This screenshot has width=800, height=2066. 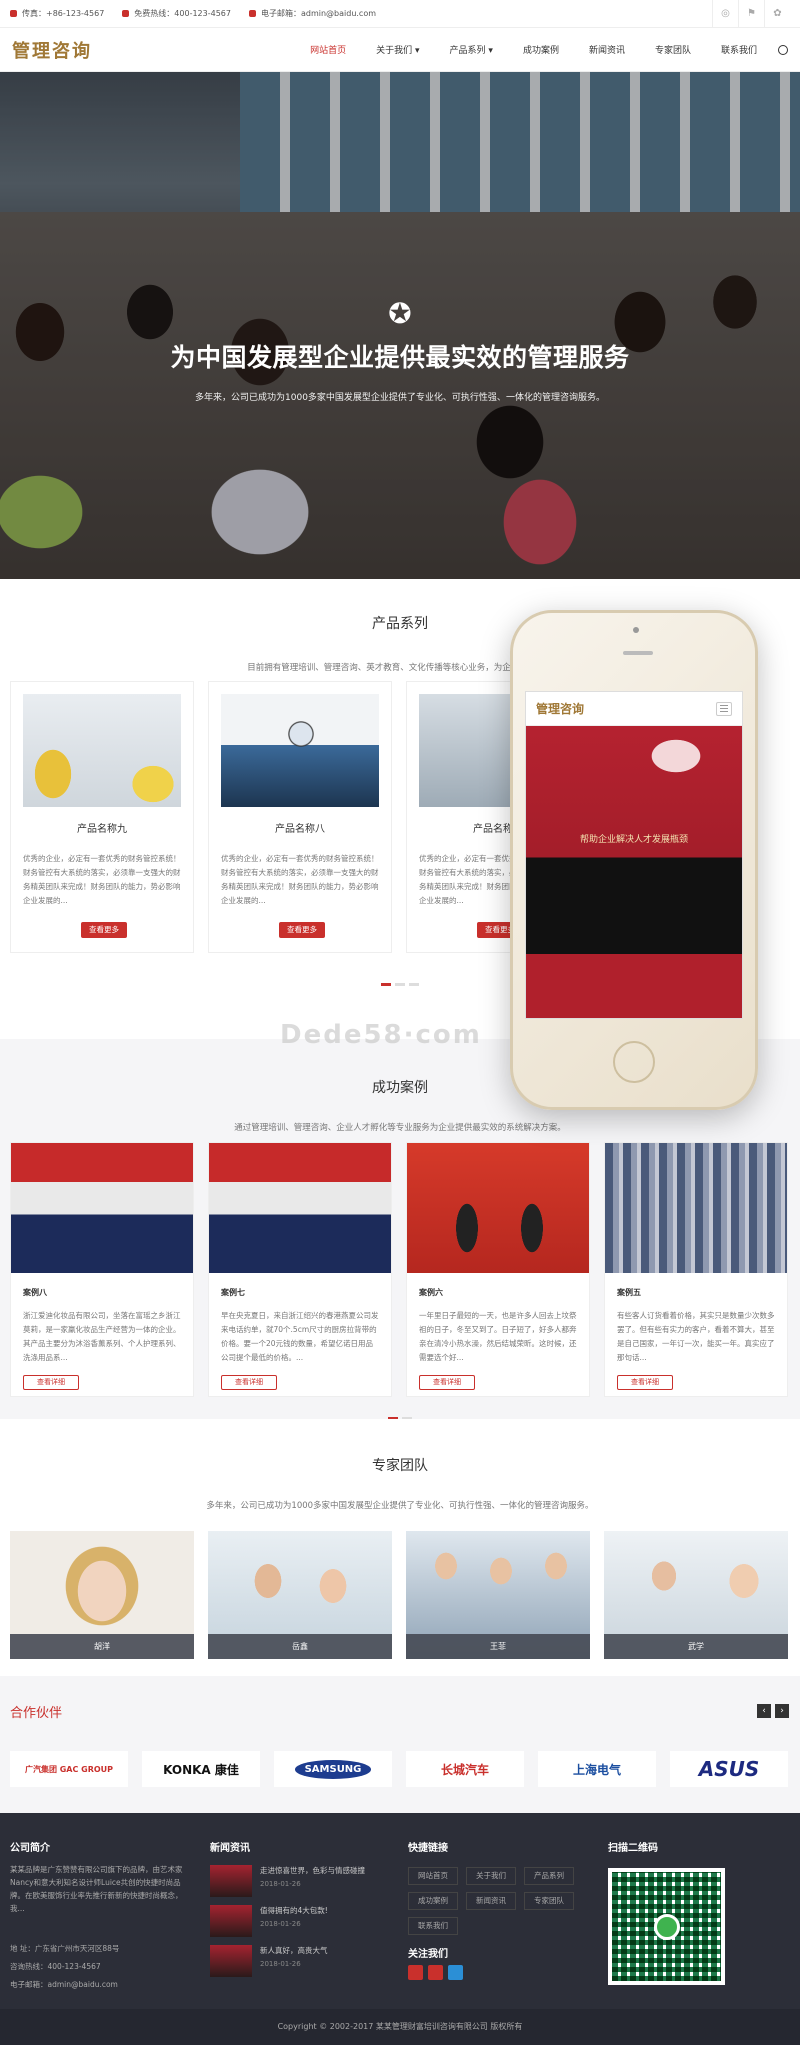 I want to click on site-logo: 管理咨询, so click(x=52, y=50).